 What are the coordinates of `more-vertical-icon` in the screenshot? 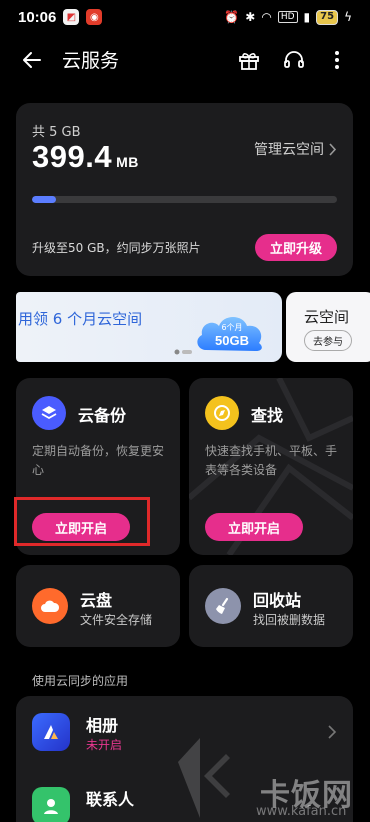 It's located at (337, 60).